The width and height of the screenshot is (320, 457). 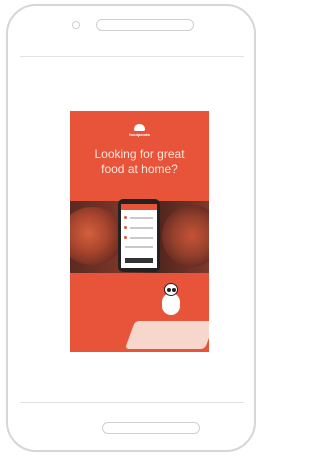 I want to click on panda-head, so click(x=171, y=289).